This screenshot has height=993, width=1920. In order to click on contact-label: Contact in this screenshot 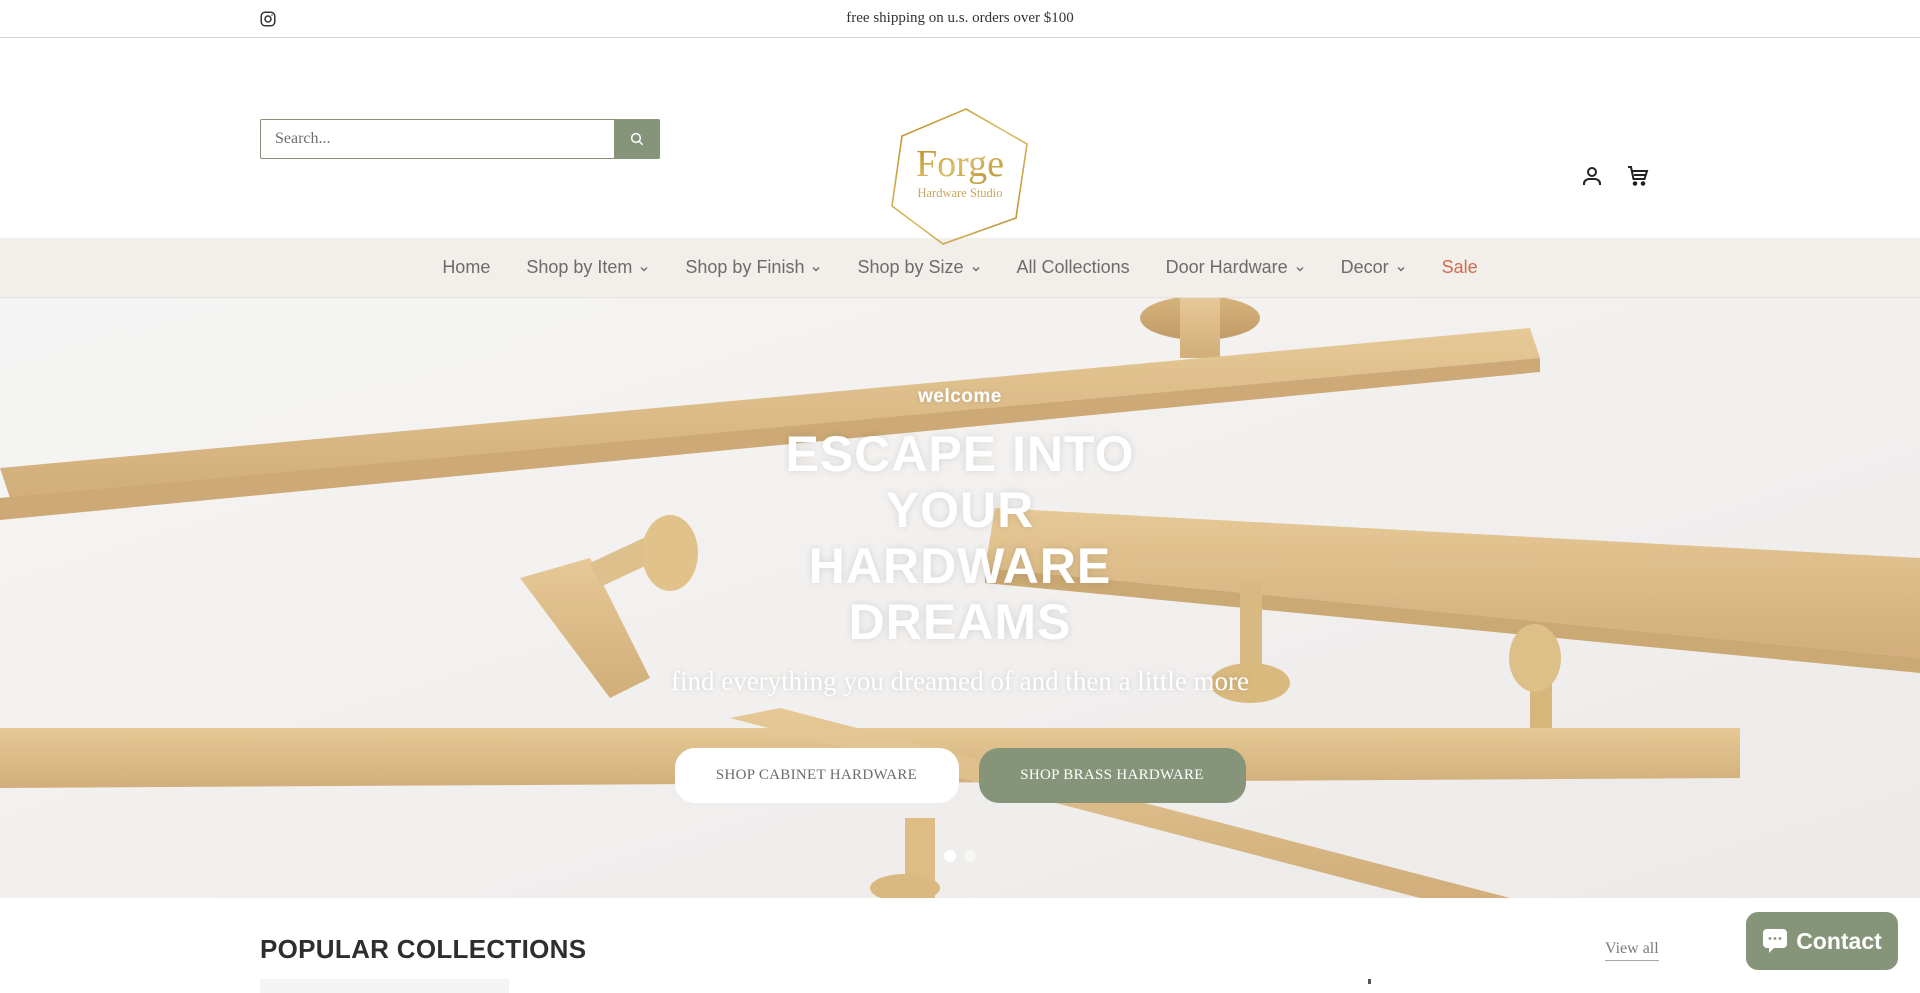, I will do `click(1839, 940)`.